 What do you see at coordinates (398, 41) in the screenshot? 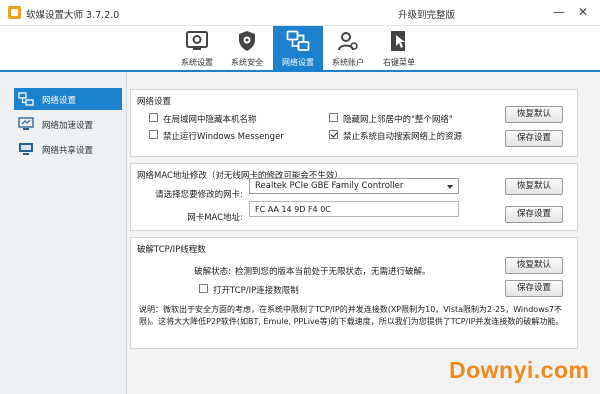
I see `cursor-menu-icon` at bounding box center [398, 41].